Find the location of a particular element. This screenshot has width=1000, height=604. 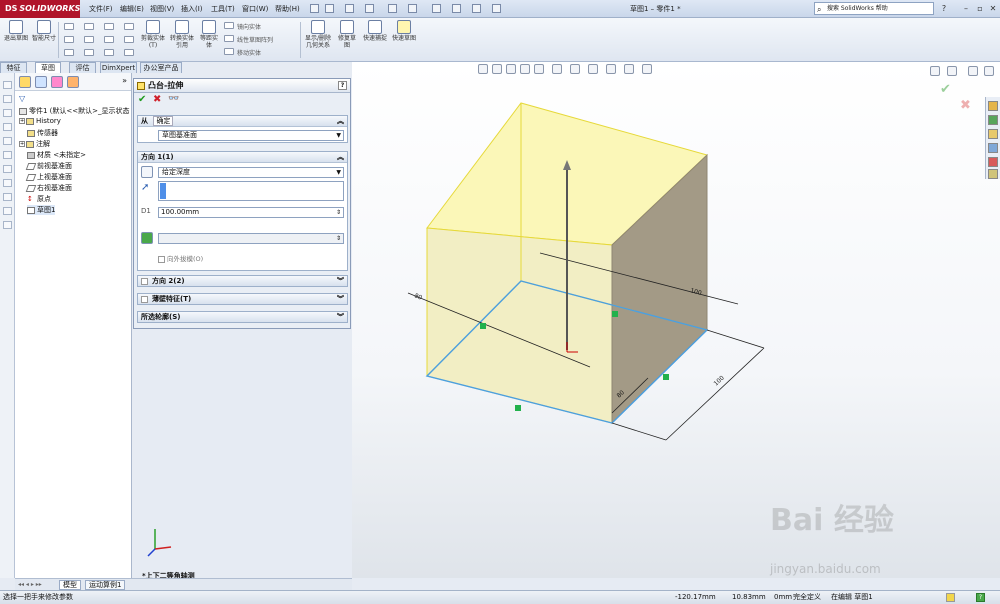

tree-item-sketch1: 草图1 is located at coordinates (41, 210).